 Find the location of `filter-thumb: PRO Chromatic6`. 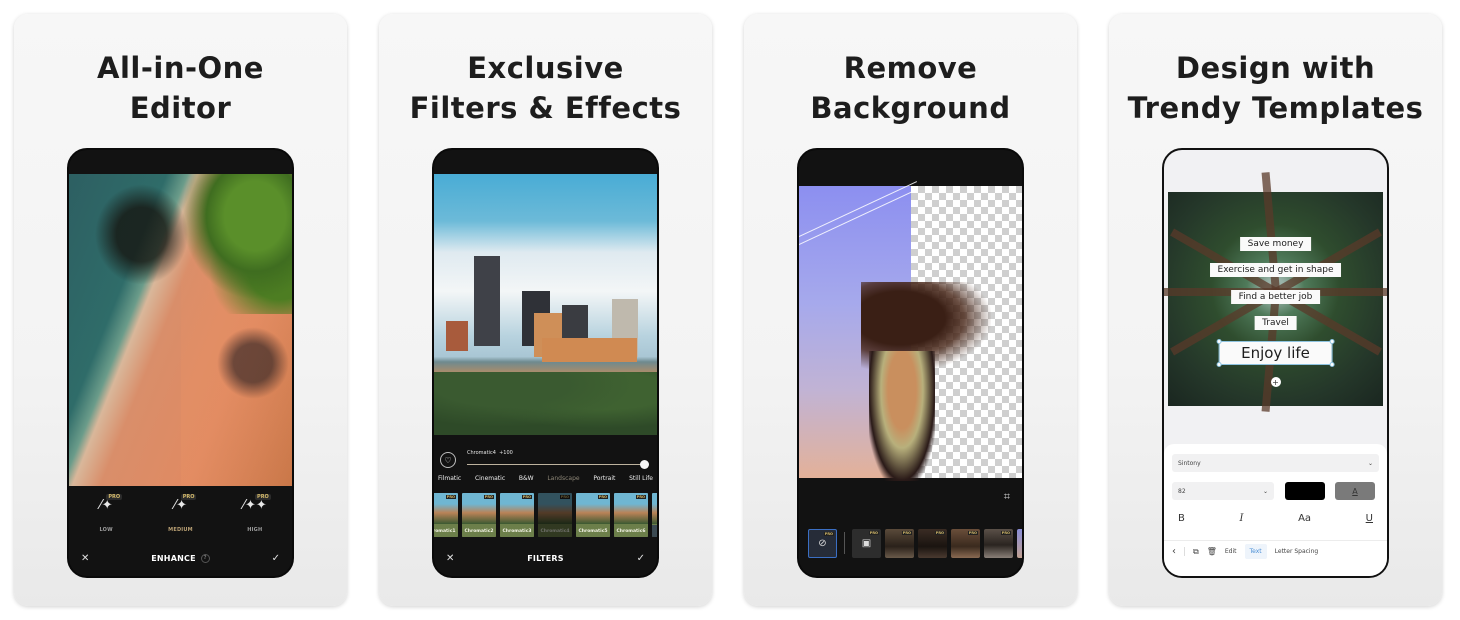

filter-thumb: PRO Chromatic6 is located at coordinates (631, 515).